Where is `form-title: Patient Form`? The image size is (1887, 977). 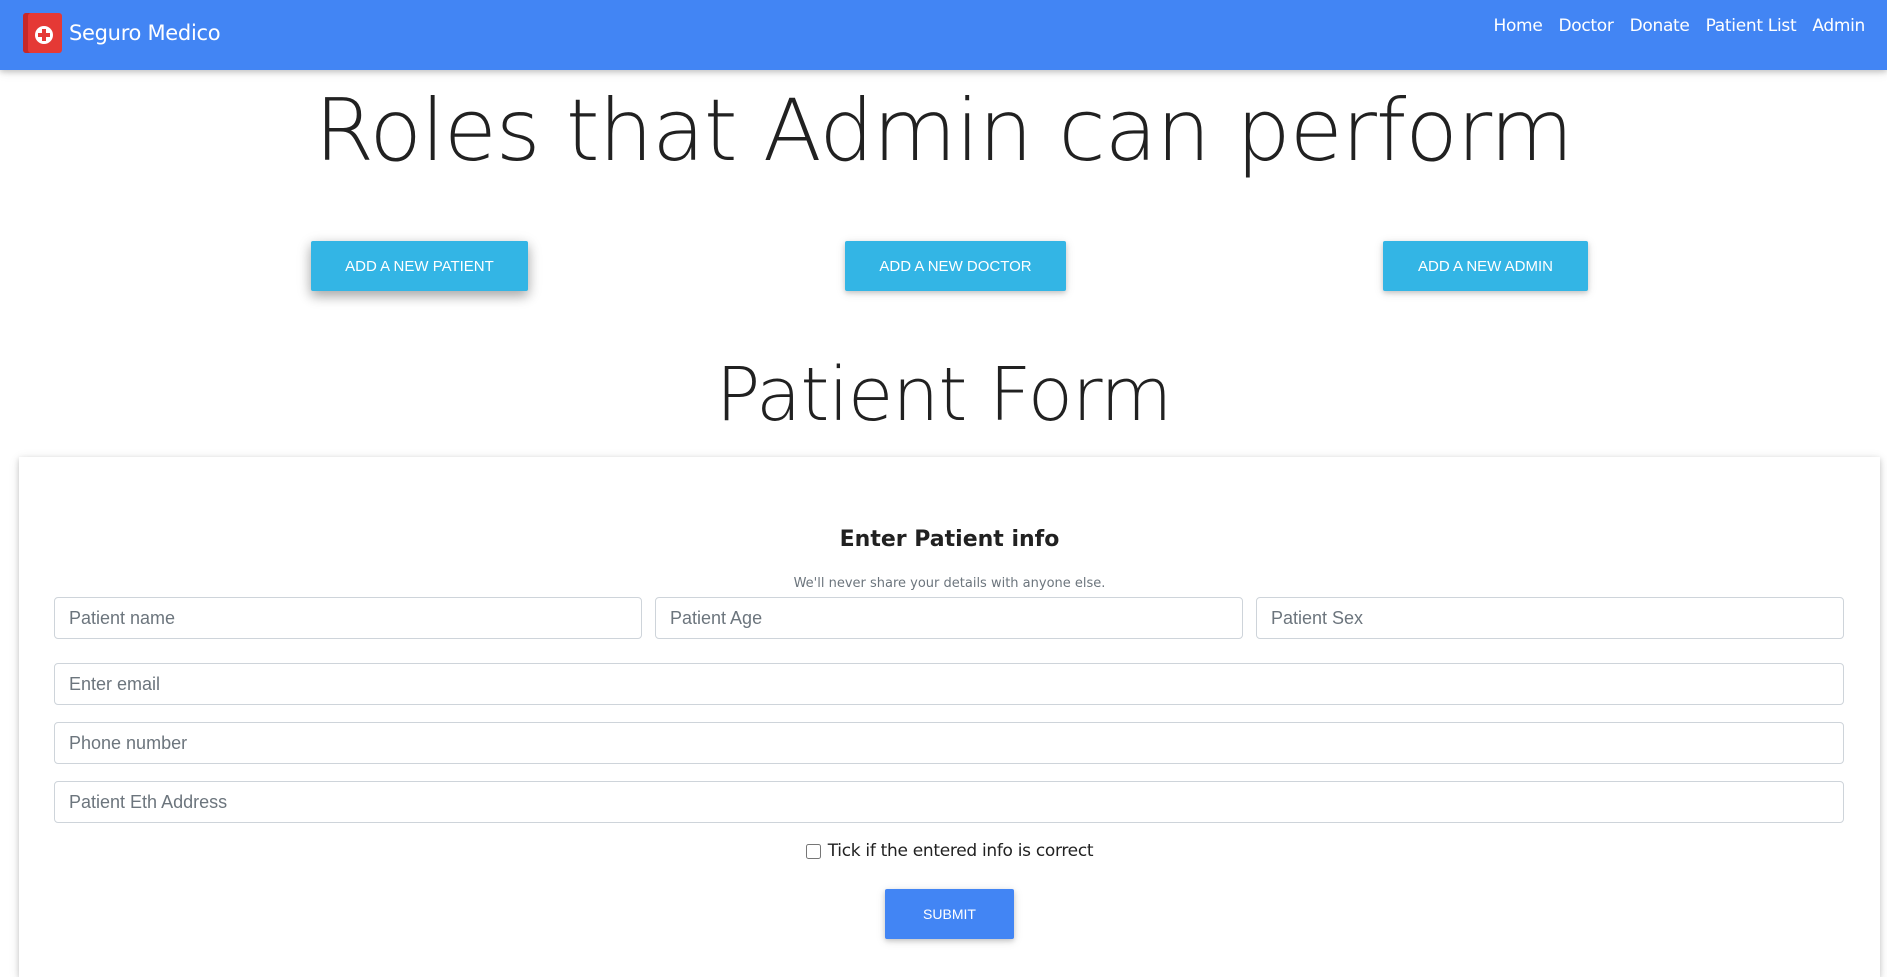 form-title: Patient Form is located at coordinates (944, 395).